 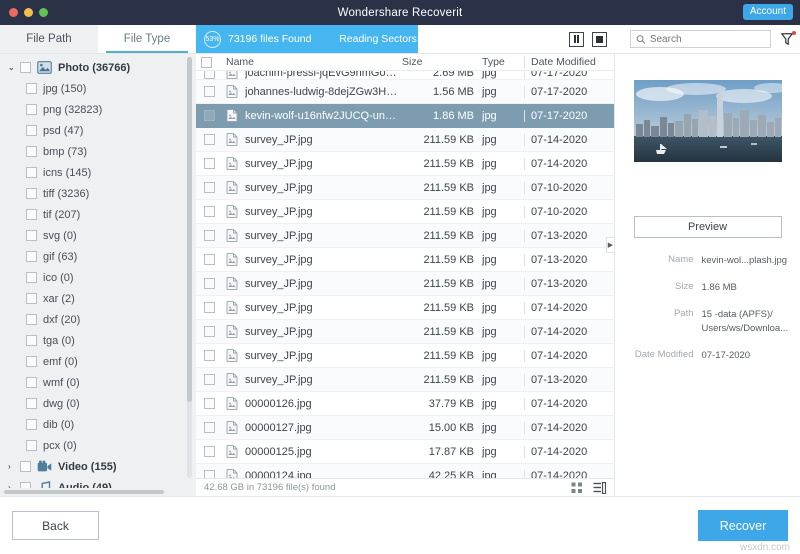 What do you see at coordinates (98, 172) in the screenshot?
I see `sidebar-item-icns: icns (145)` at bounding box center [98, 172].